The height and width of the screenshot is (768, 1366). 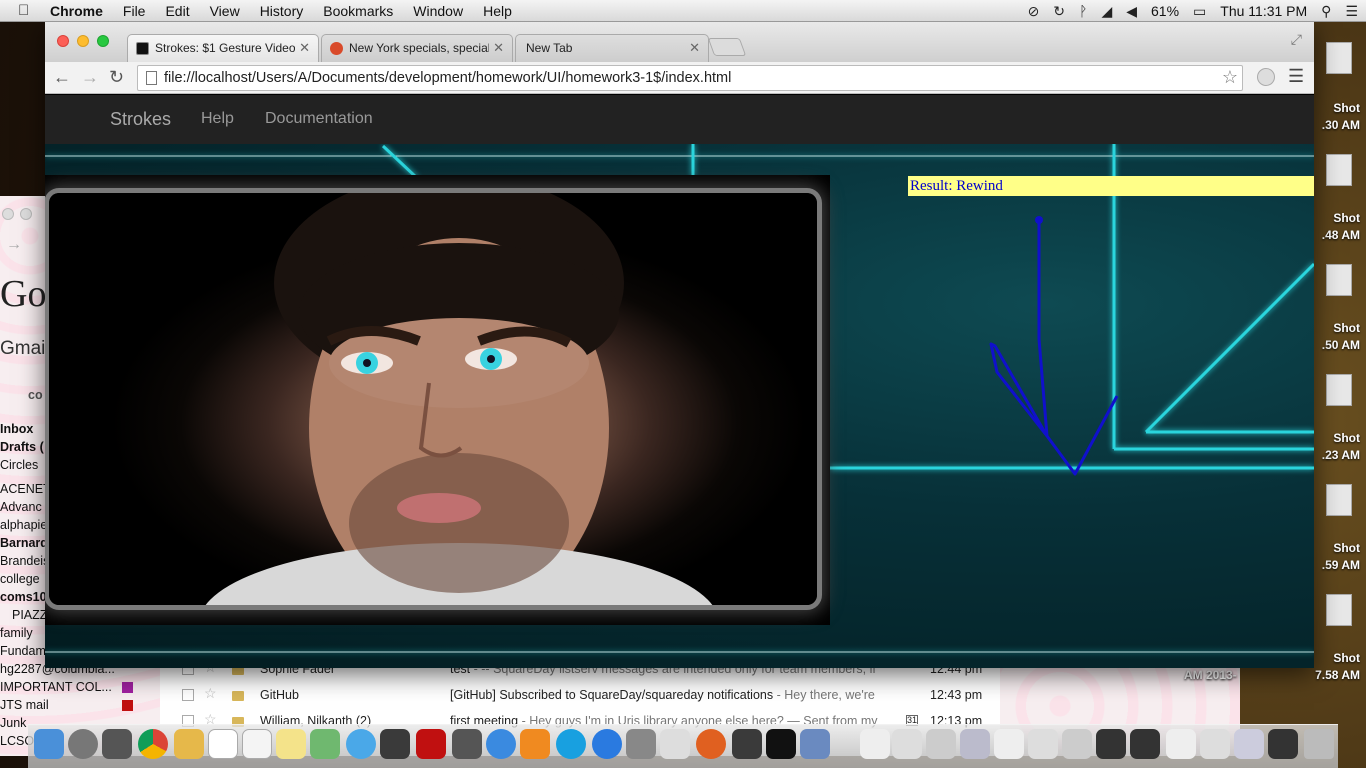 What do you see at coordinates (641, 744) in the screenshot?
I see `system-preferences-icon` at bounding box center [641, 744].